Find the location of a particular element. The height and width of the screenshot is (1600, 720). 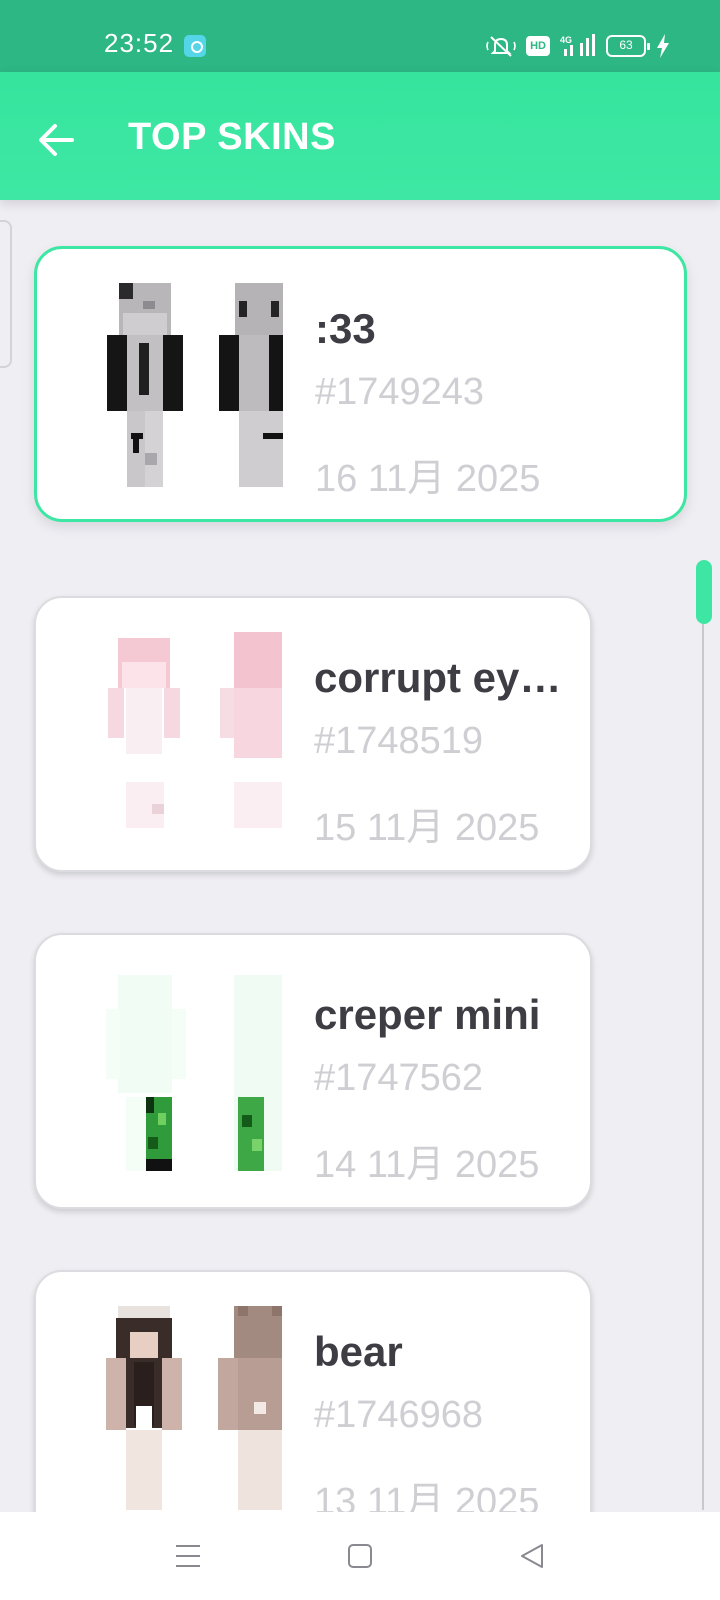

signal-icon: 4G is located at coordinates (577, 45).